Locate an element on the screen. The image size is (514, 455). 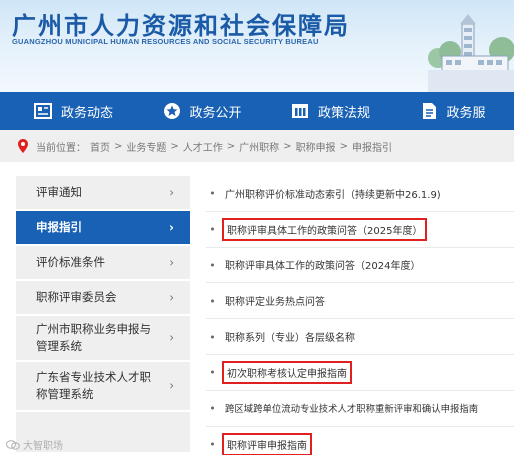
site-title: 广州市人力资源和社会保障局 is located at coordinates (181, 23).